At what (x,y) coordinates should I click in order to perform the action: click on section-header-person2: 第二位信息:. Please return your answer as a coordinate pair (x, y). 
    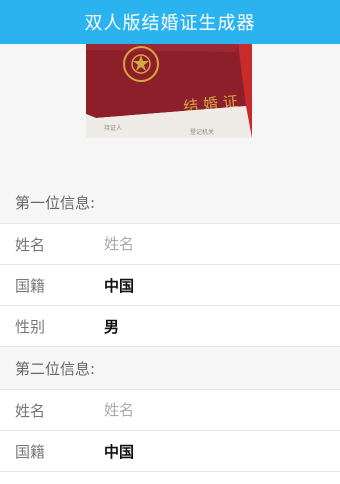
    Looking at the image, I should click on (170, 368).